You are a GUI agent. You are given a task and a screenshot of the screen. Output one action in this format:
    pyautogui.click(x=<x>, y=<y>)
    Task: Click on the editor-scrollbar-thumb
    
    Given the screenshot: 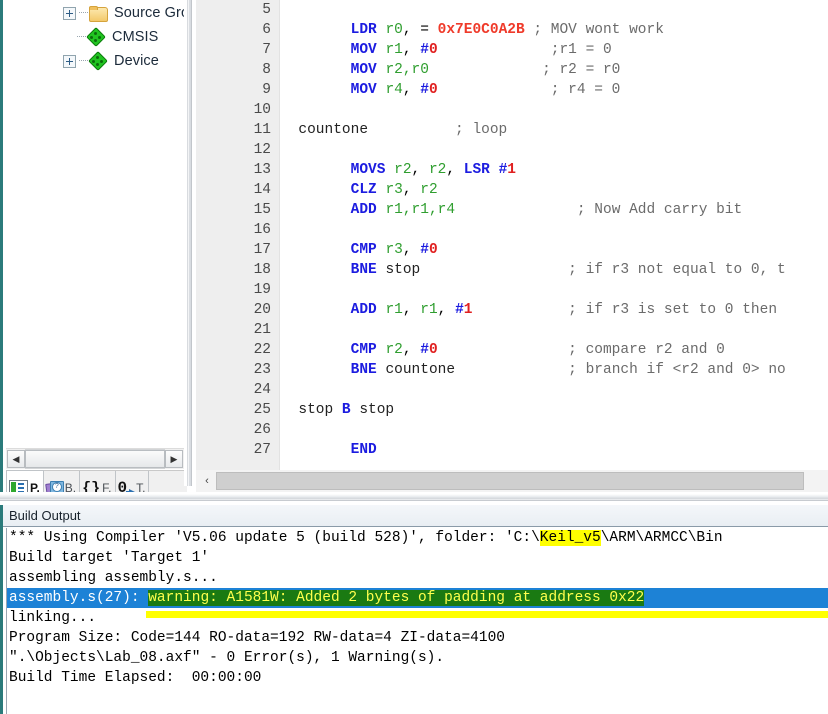 What is the action you would take?
    pyautogui.click(x=510, y=481)
    